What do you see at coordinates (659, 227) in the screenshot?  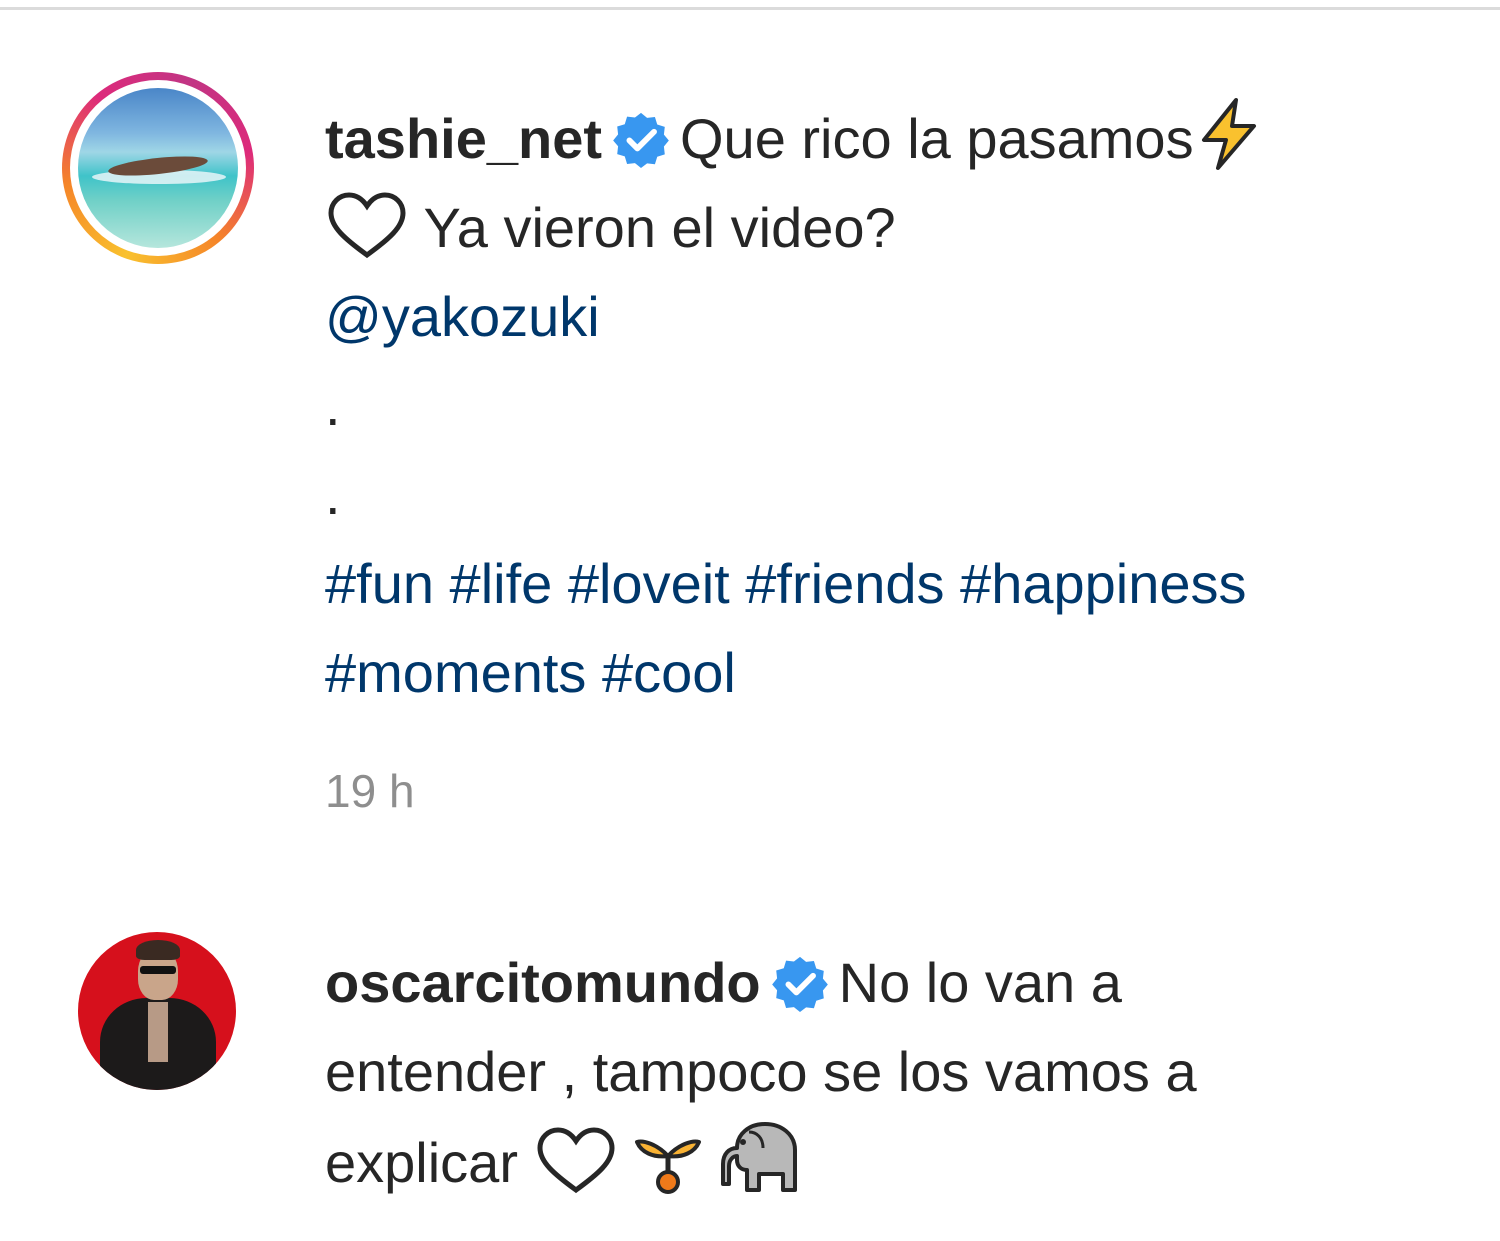 I see `caption-text: Ya vieron el video?` at bounding box center [659, 227].